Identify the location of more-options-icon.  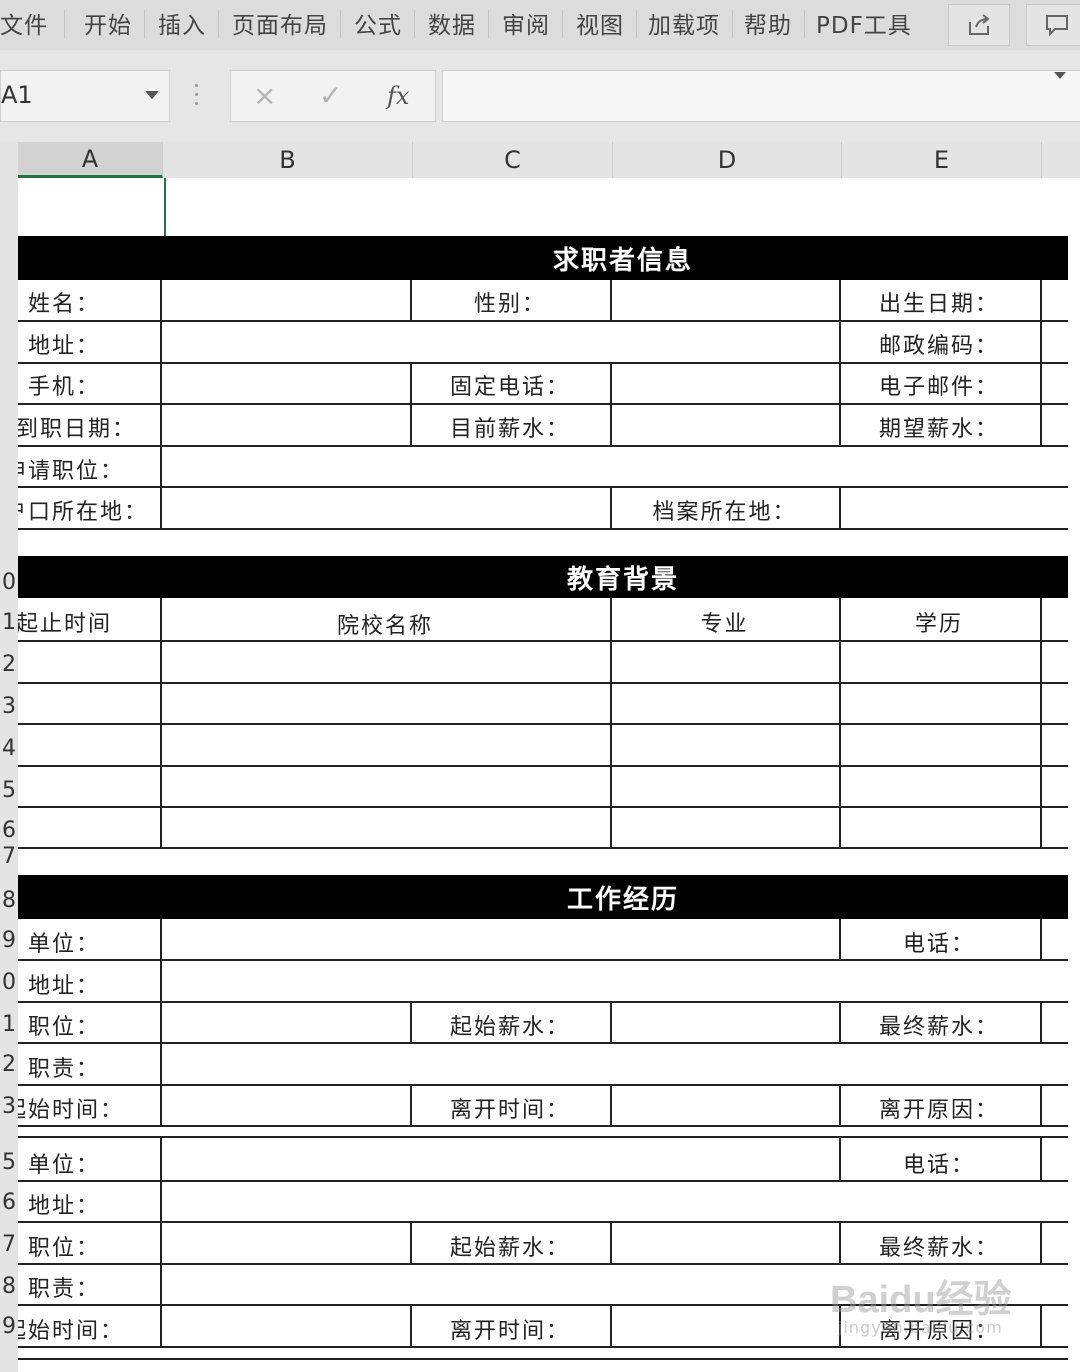
(197, 96).